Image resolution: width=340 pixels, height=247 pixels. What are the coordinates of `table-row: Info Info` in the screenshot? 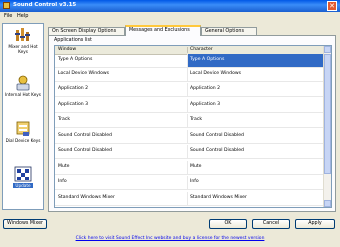 It's located at (190, 183).